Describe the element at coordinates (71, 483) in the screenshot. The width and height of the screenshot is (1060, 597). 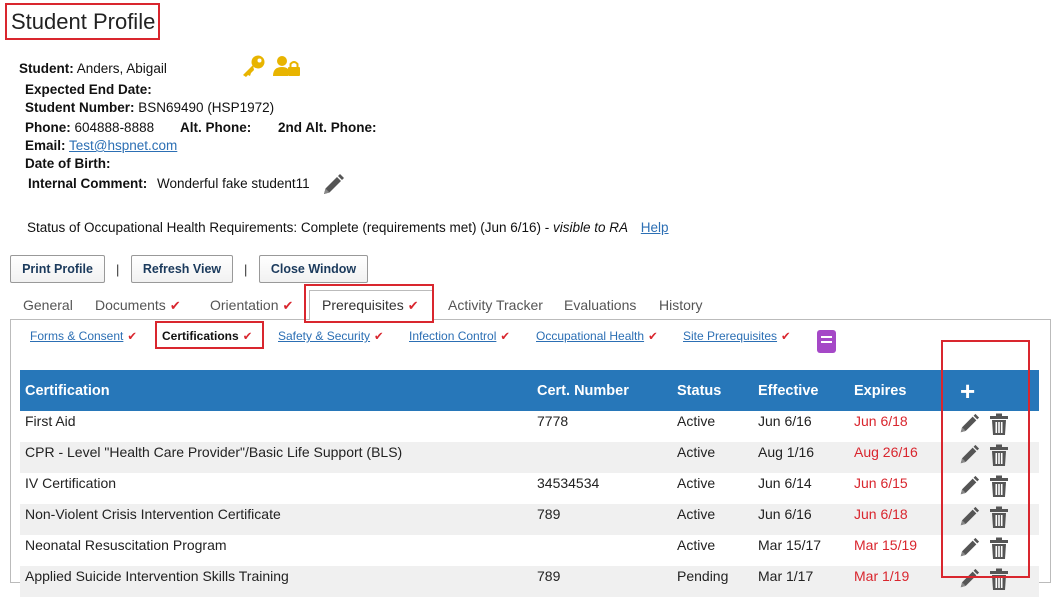
I see `cell-certification: IV Certification` at that location.